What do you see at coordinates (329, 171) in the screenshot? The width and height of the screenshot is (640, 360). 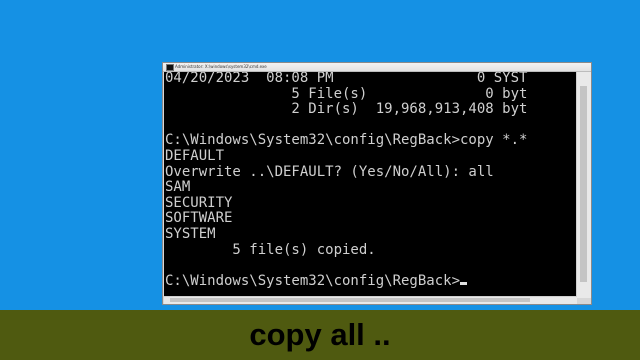 I see `console-line: Overwrite ..\DEFAULT? (Yes/No/All): all` at bounding box center [329, 171].